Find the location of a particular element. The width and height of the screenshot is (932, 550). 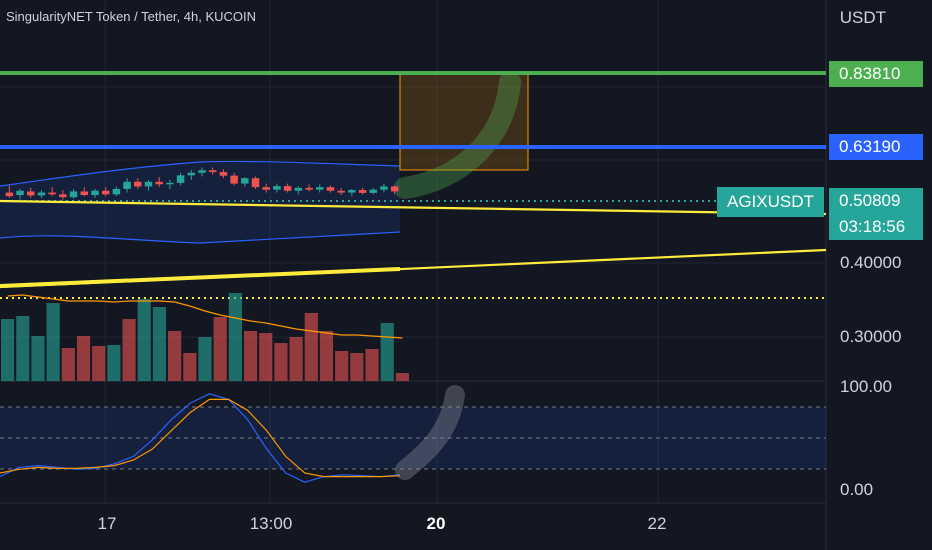

symbol-tag: AGIXUSDT is located at coordinates (770, 202).